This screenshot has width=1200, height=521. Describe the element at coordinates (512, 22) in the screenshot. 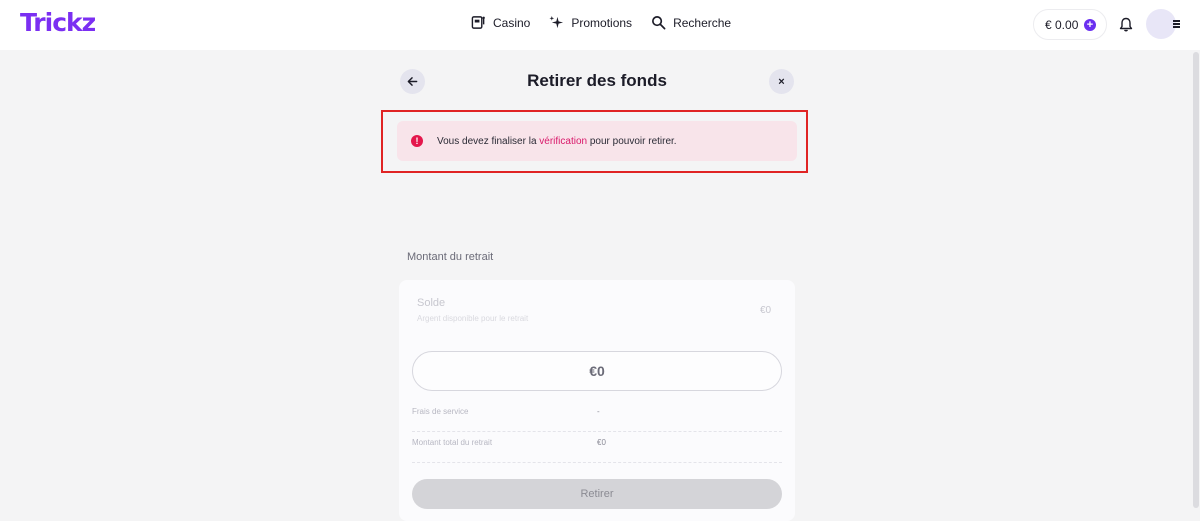

I see `nav-item-label: Casino` at that location.